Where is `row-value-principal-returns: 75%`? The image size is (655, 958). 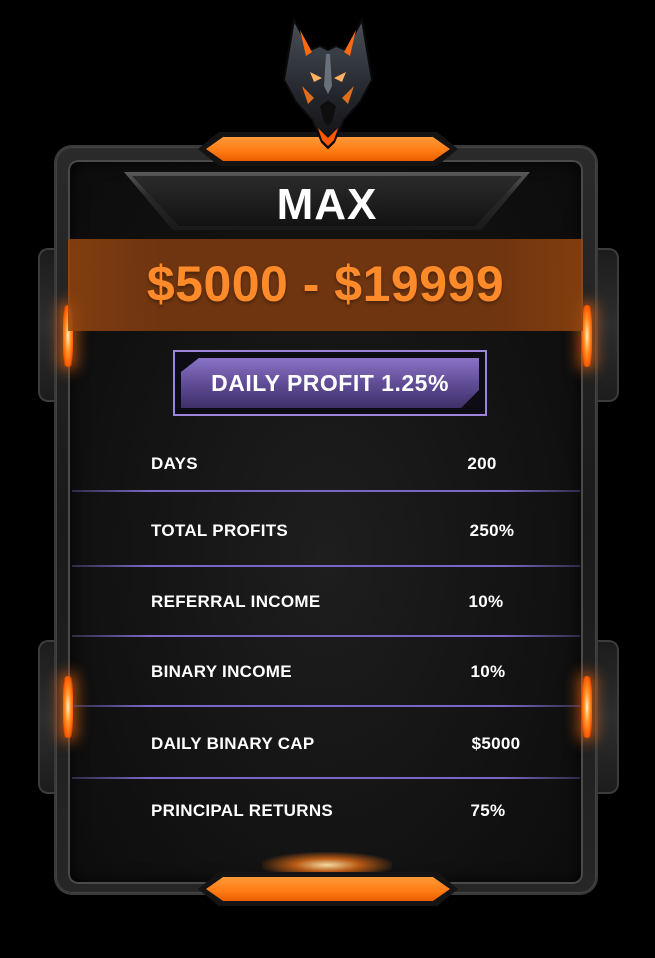 row-value-principal-returns: 75% is located at coordinates (488, 810).